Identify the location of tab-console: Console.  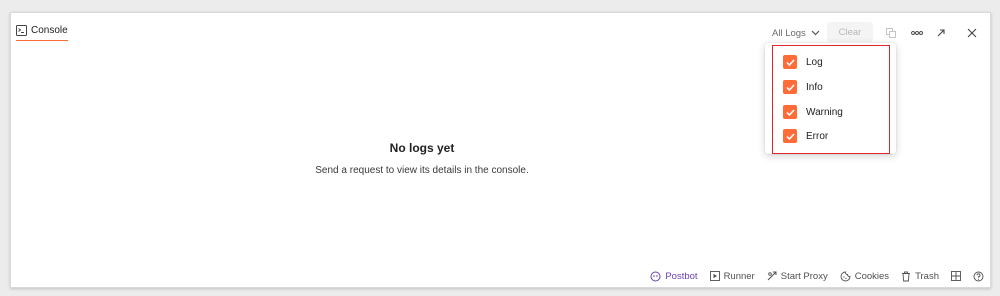
(42, 32).